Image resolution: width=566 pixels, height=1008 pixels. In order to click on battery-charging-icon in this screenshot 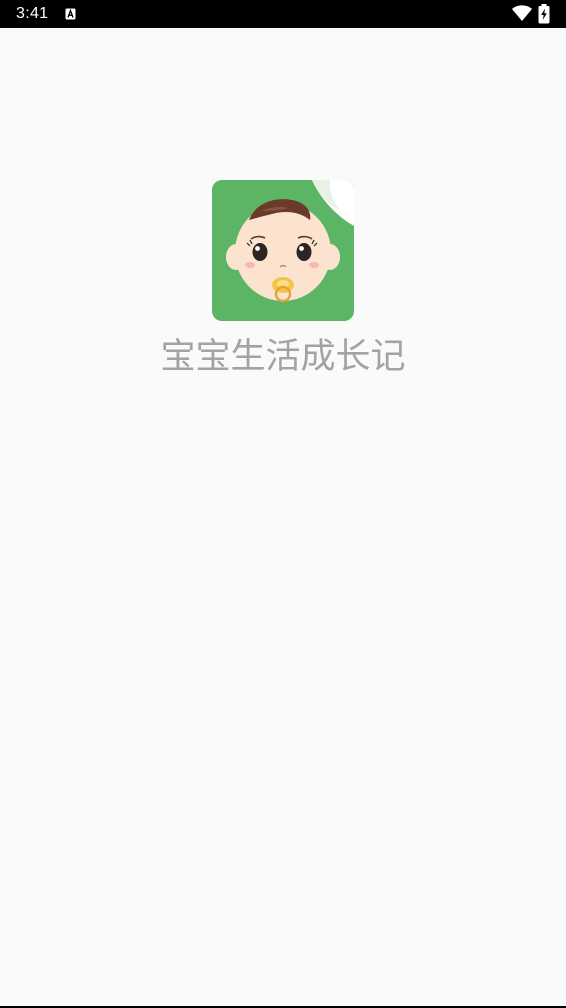, I will do `click(544, 14)`.